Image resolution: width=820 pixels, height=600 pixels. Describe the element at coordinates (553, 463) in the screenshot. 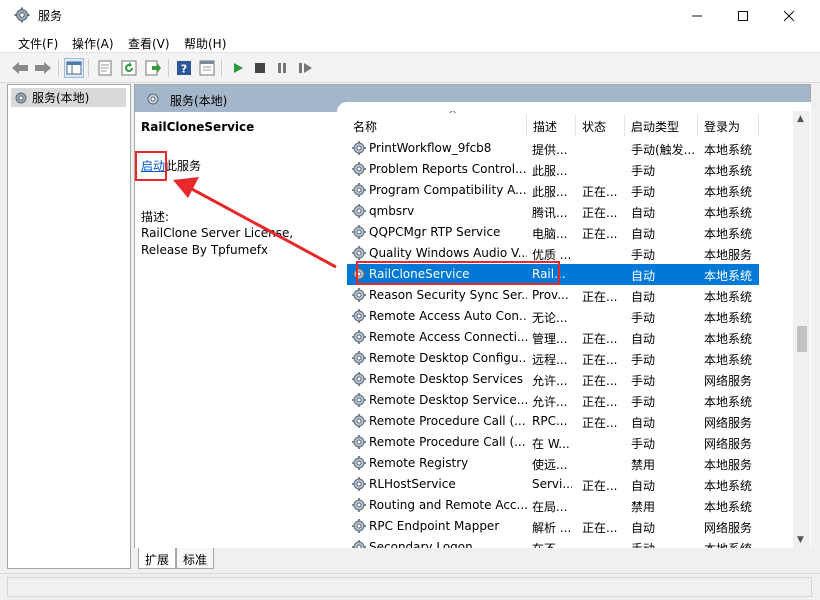

I see `table-row: Remote Registry 使远... 禁用 本地服务` at that location.